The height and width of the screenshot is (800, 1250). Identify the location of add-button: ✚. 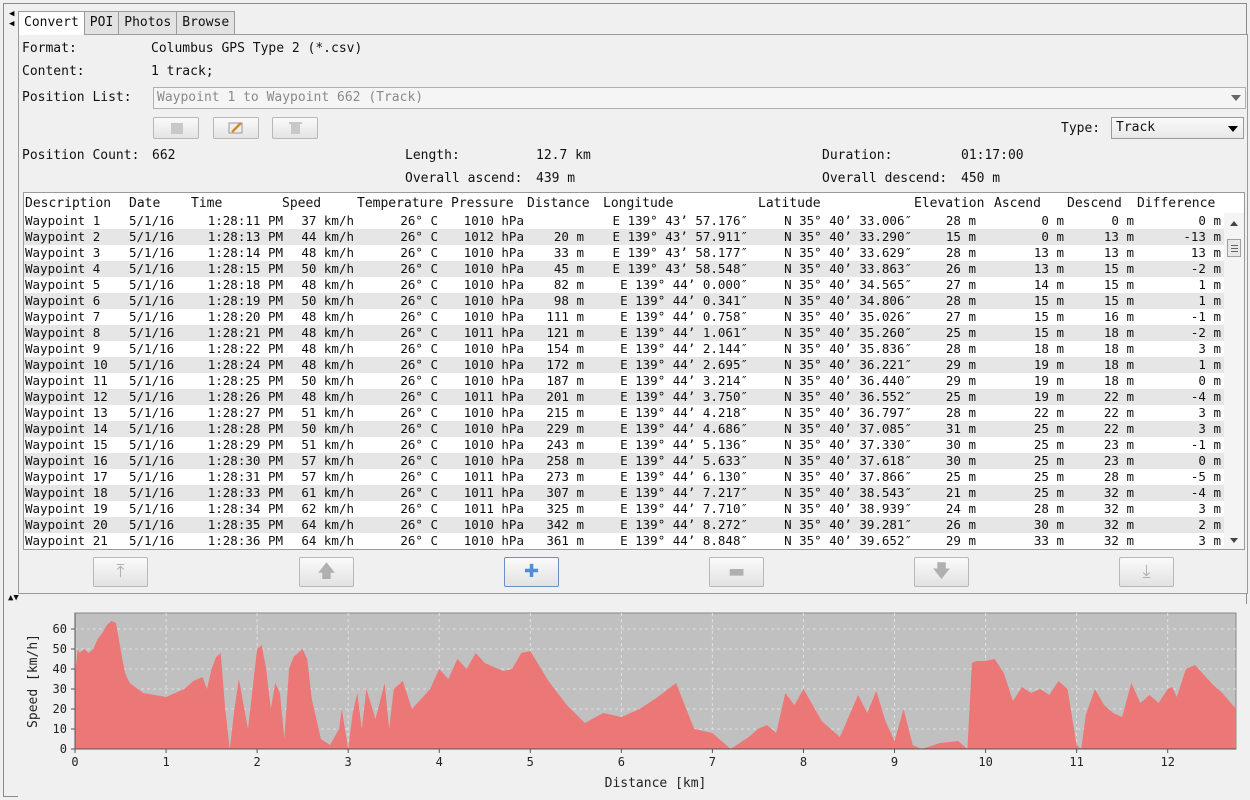
(531, 572).